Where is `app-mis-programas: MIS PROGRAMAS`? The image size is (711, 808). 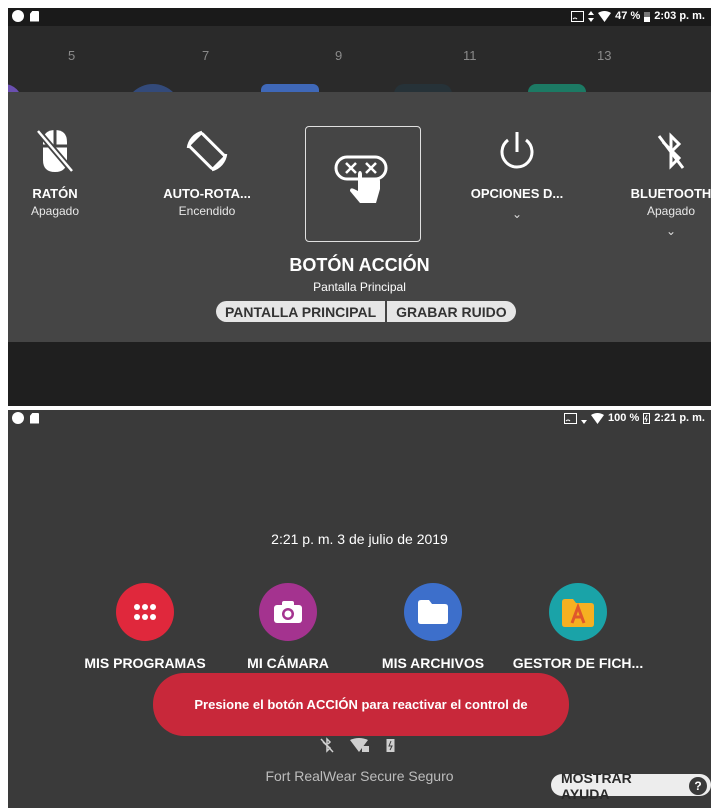 app-mis-programas: MIS PROGRAMAS is located at coordinates (145, 627).